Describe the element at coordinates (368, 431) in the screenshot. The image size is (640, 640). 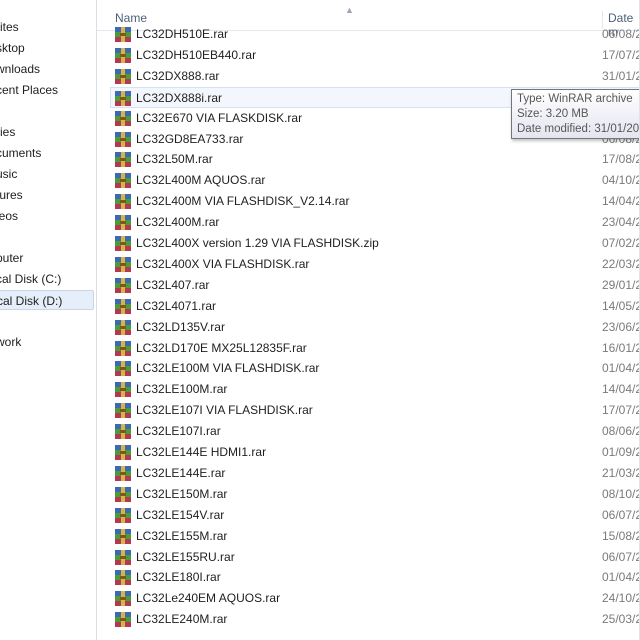
I see `file-row: LC32LE107I.rar 08/06/2` at that location.